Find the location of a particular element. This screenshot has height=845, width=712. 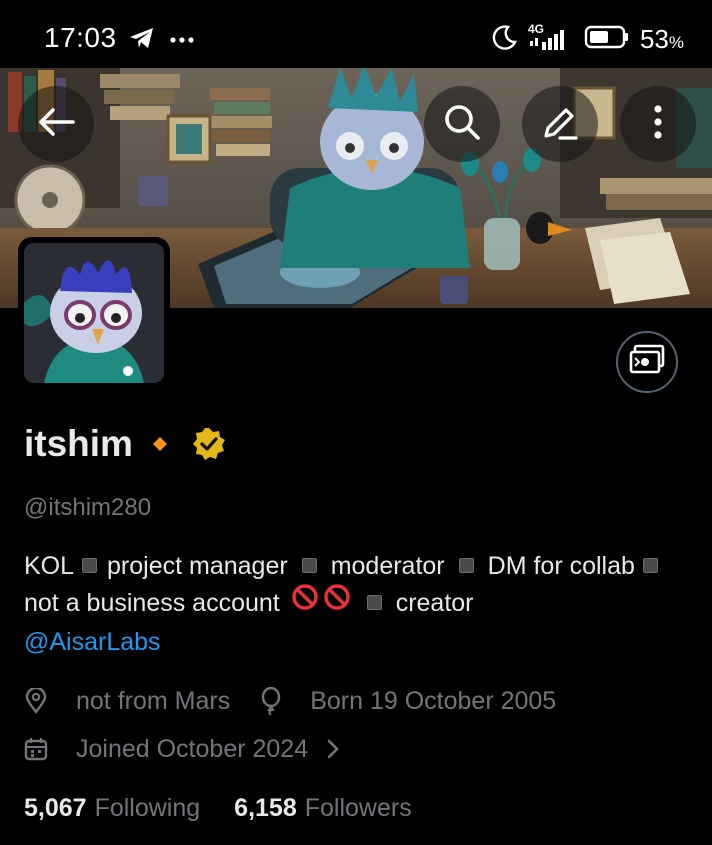

back-button is located at coordinates (56, 124).